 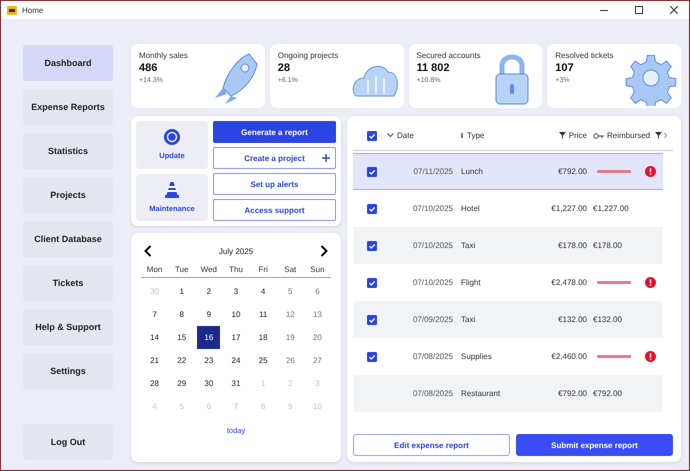 What do you see at coordinates (628, 135) in the screenshot?
I see `column-header: Reimbursed` at bounding box center [628, 135].